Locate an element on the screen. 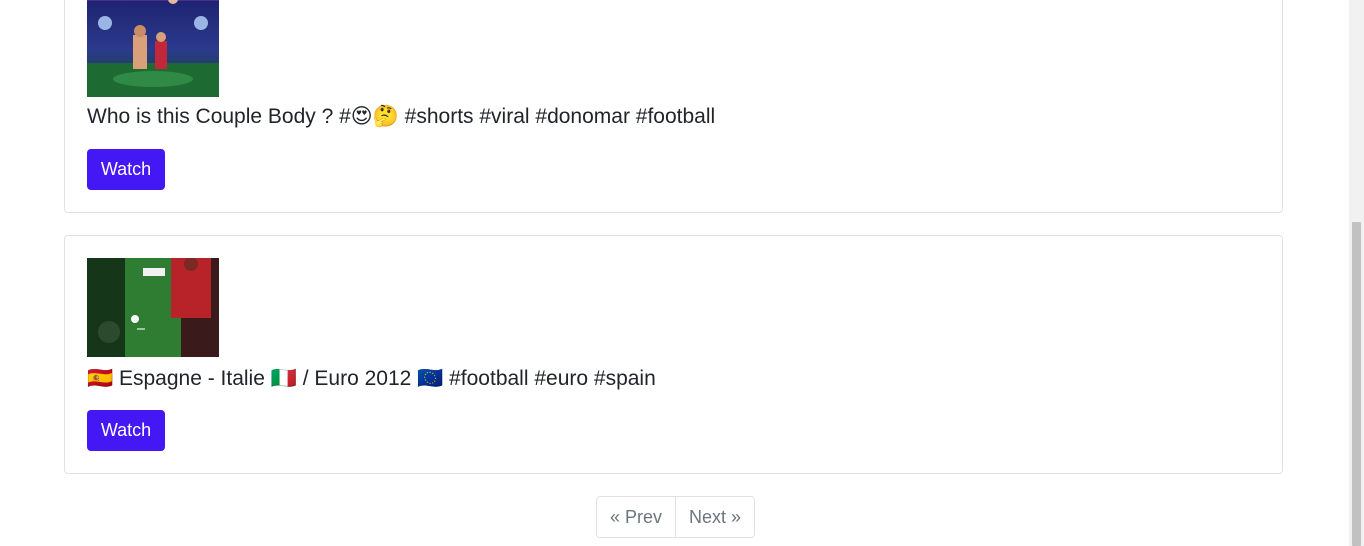  pagination: « Prev Next » is located at coordinates (676, 517).